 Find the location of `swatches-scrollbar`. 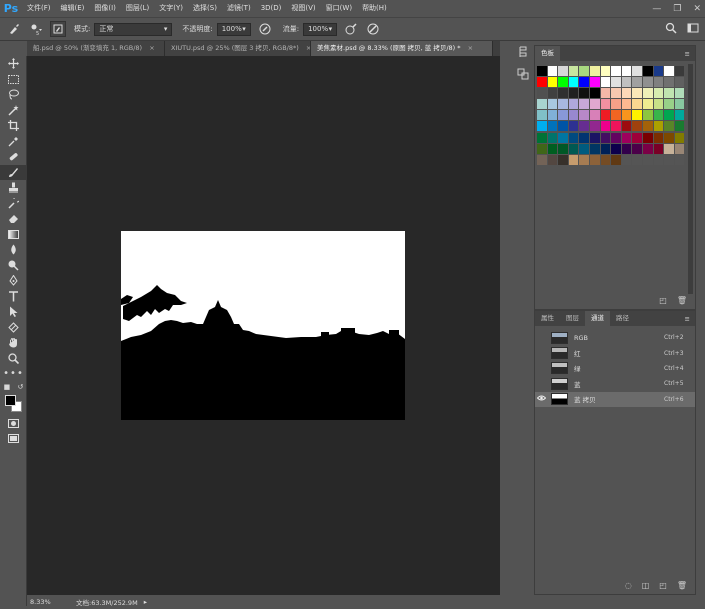

swatches-scrollbar is located at coordinates (690, 179).